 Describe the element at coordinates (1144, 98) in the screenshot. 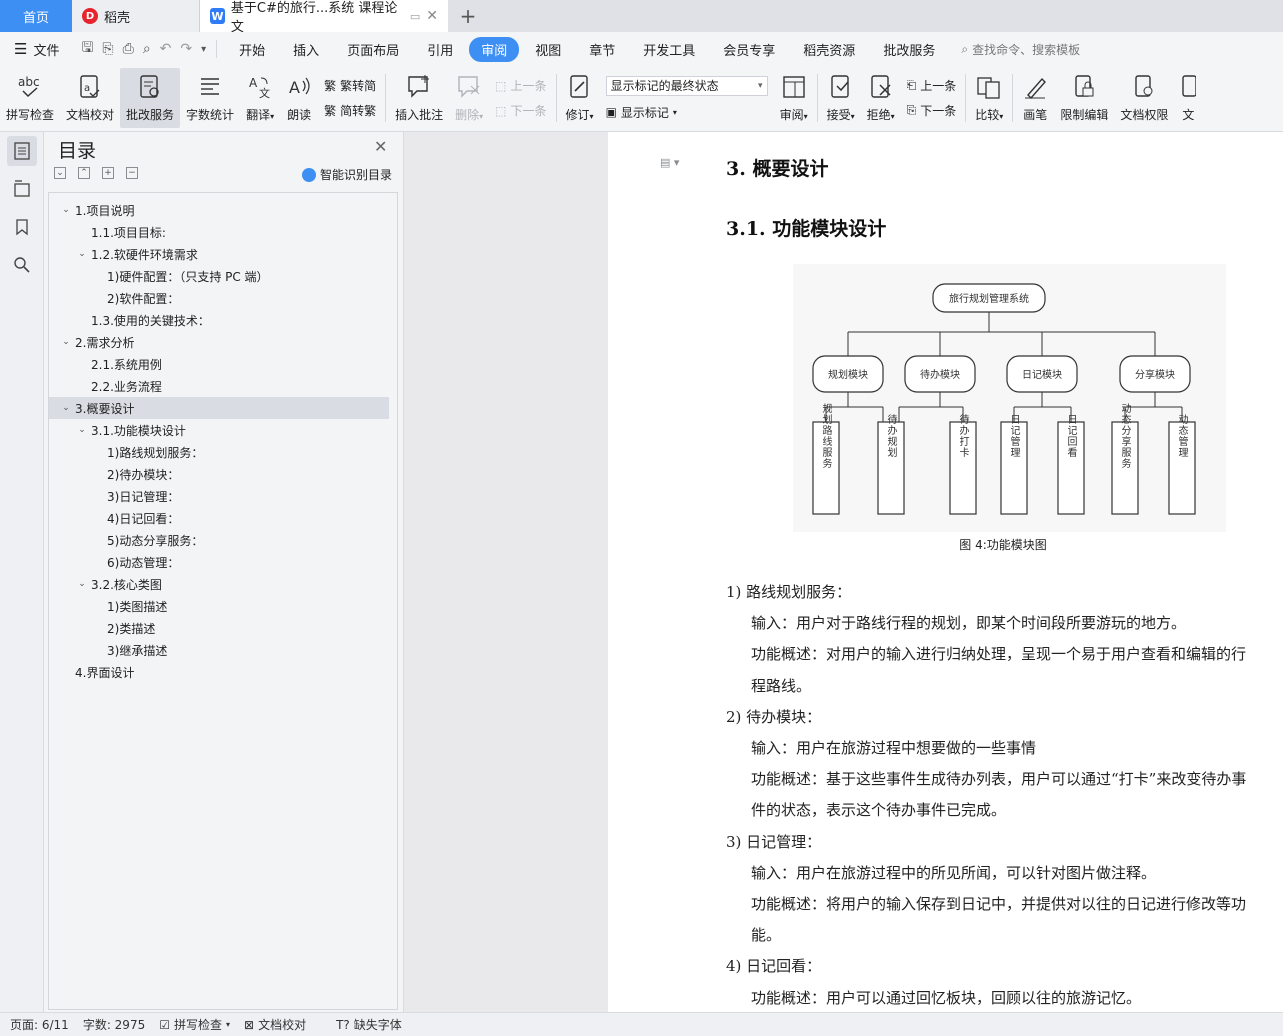

I see `doc-permission-button: 文档权限` at that location.